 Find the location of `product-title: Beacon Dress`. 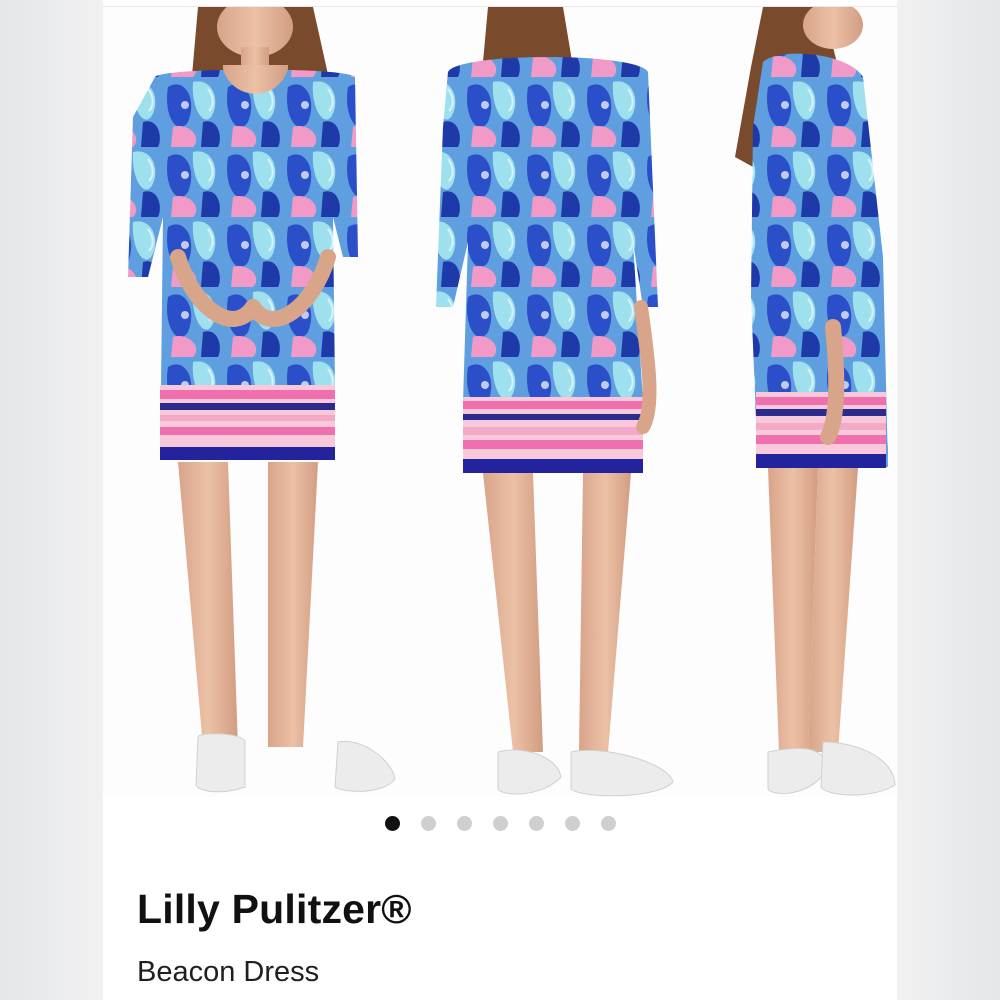

product-title: Beacon Dress is located at coordinates (228, 972).